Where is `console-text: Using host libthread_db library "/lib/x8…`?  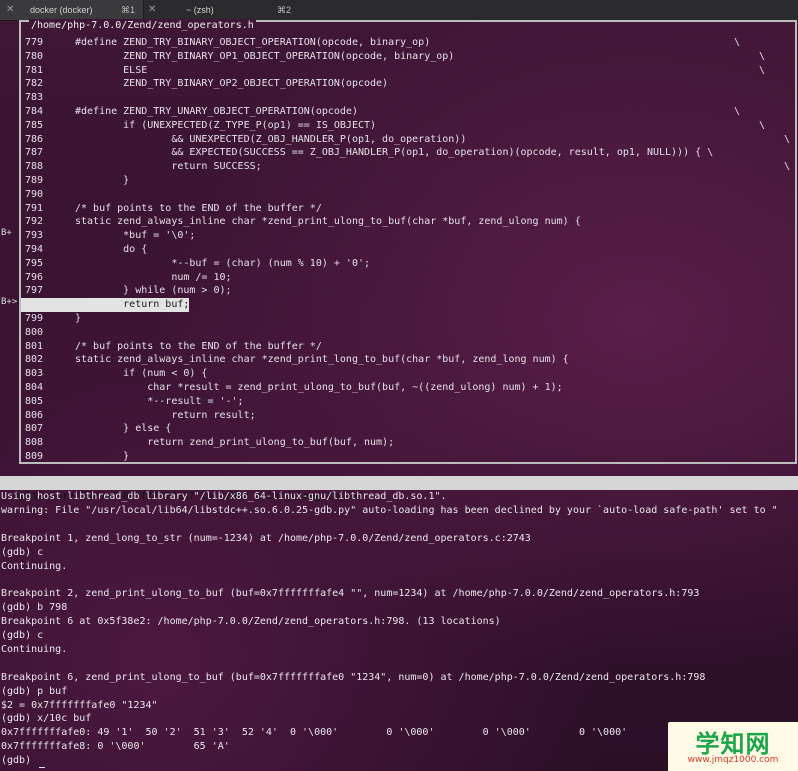 console-text: Using host libthread_db library "/lib/x8… is located at coordinates (224, 496).